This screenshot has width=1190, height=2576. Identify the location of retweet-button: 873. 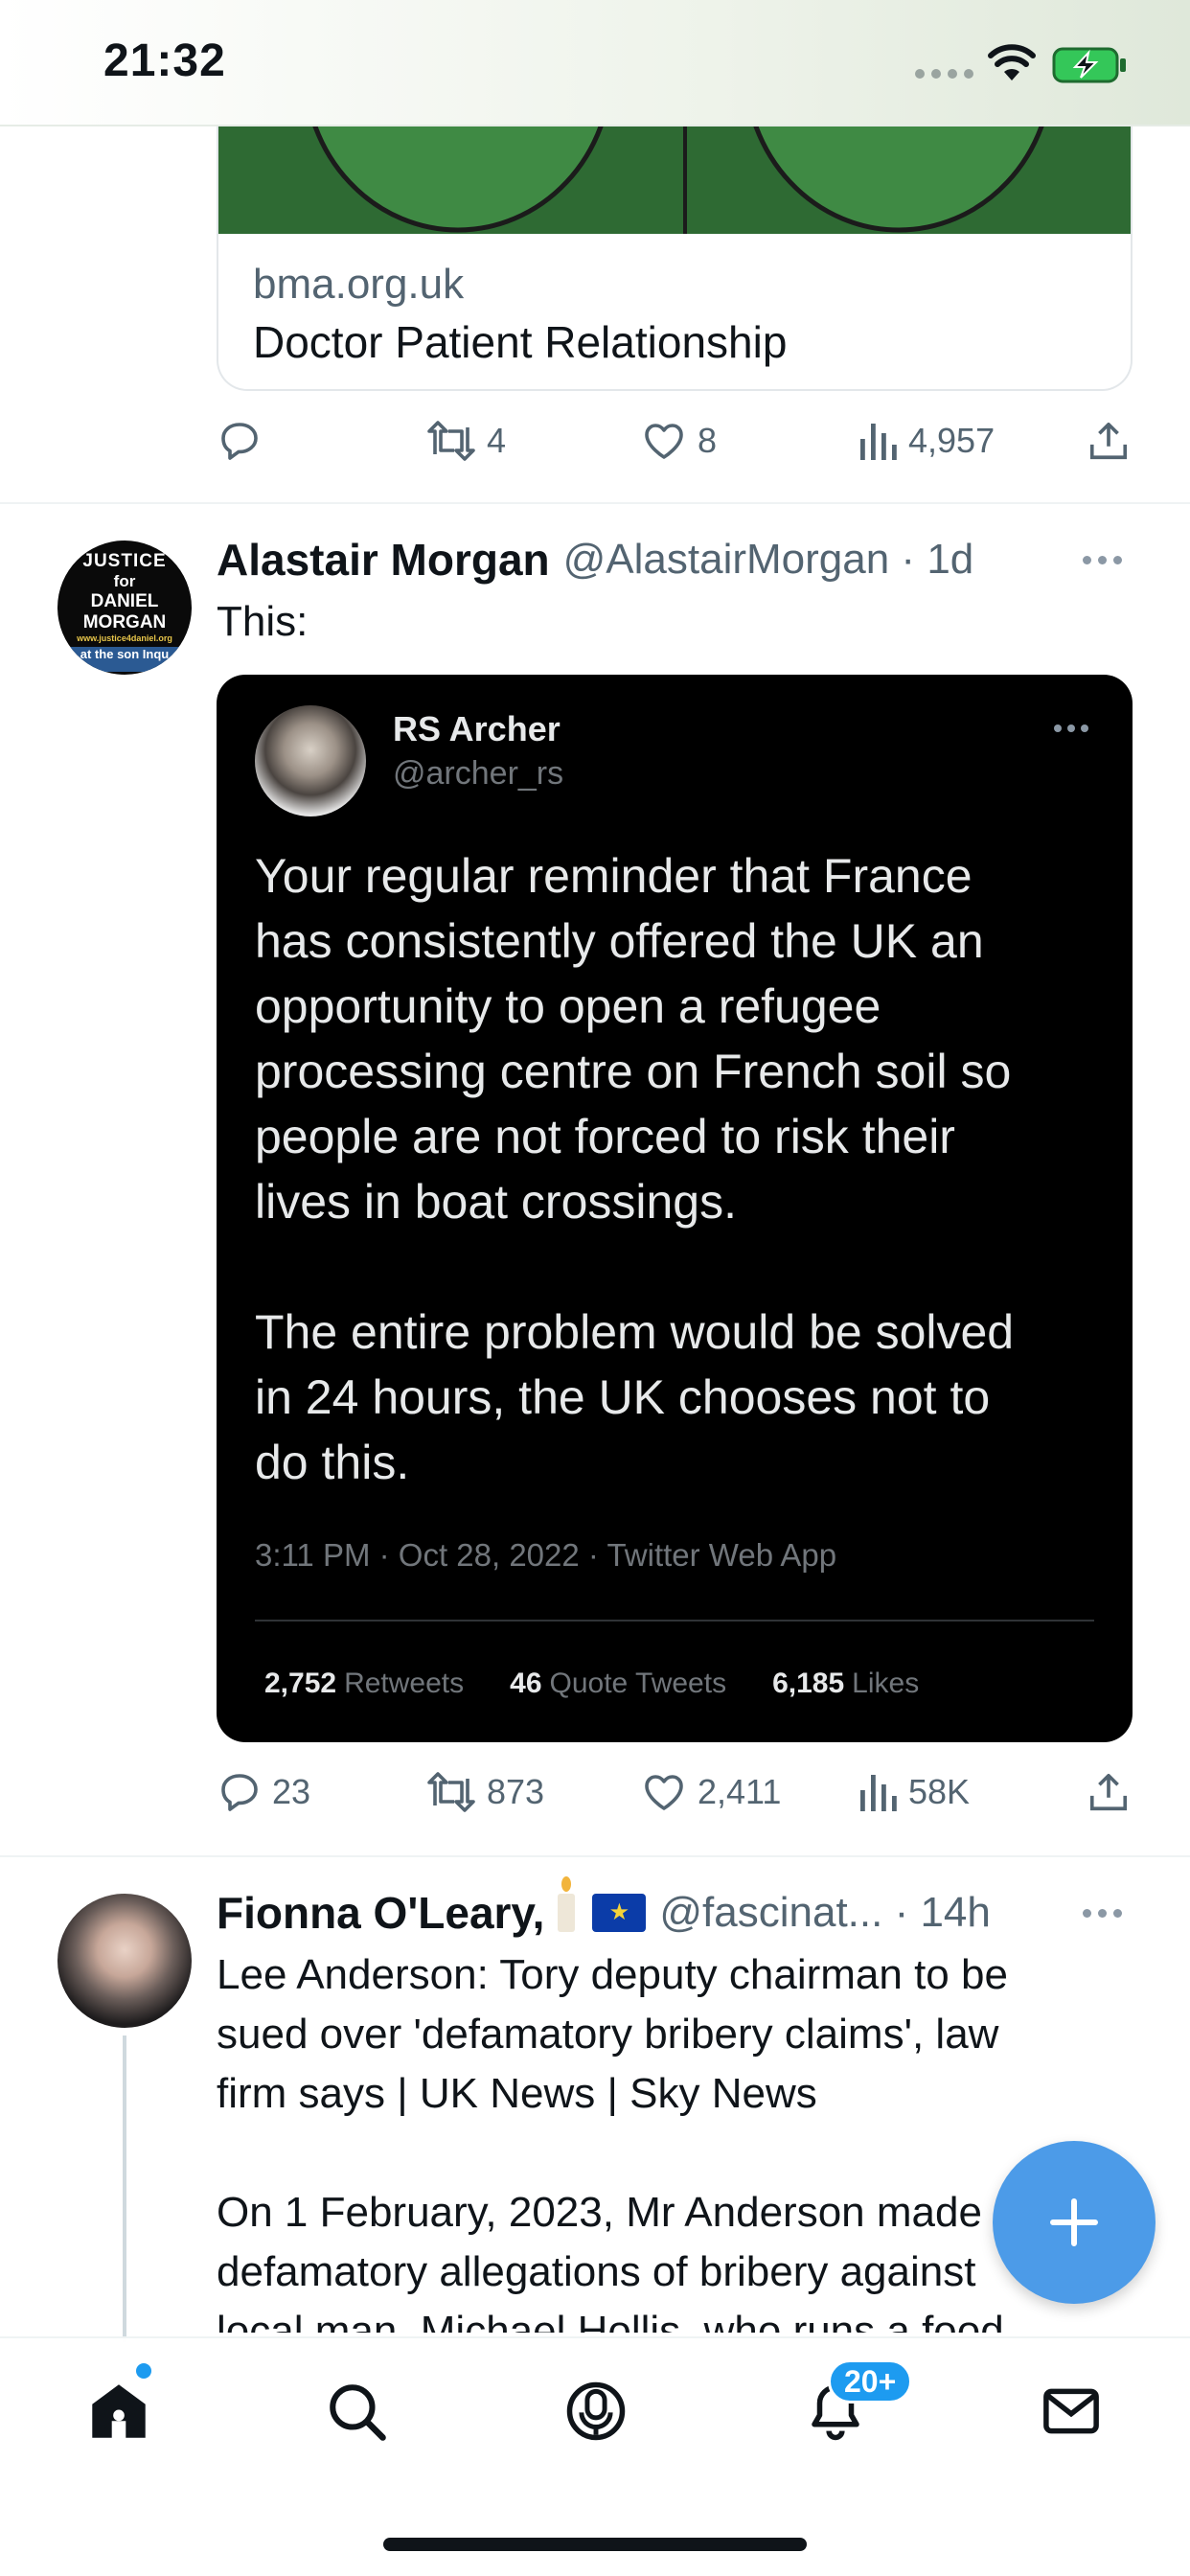
(484, 1792).